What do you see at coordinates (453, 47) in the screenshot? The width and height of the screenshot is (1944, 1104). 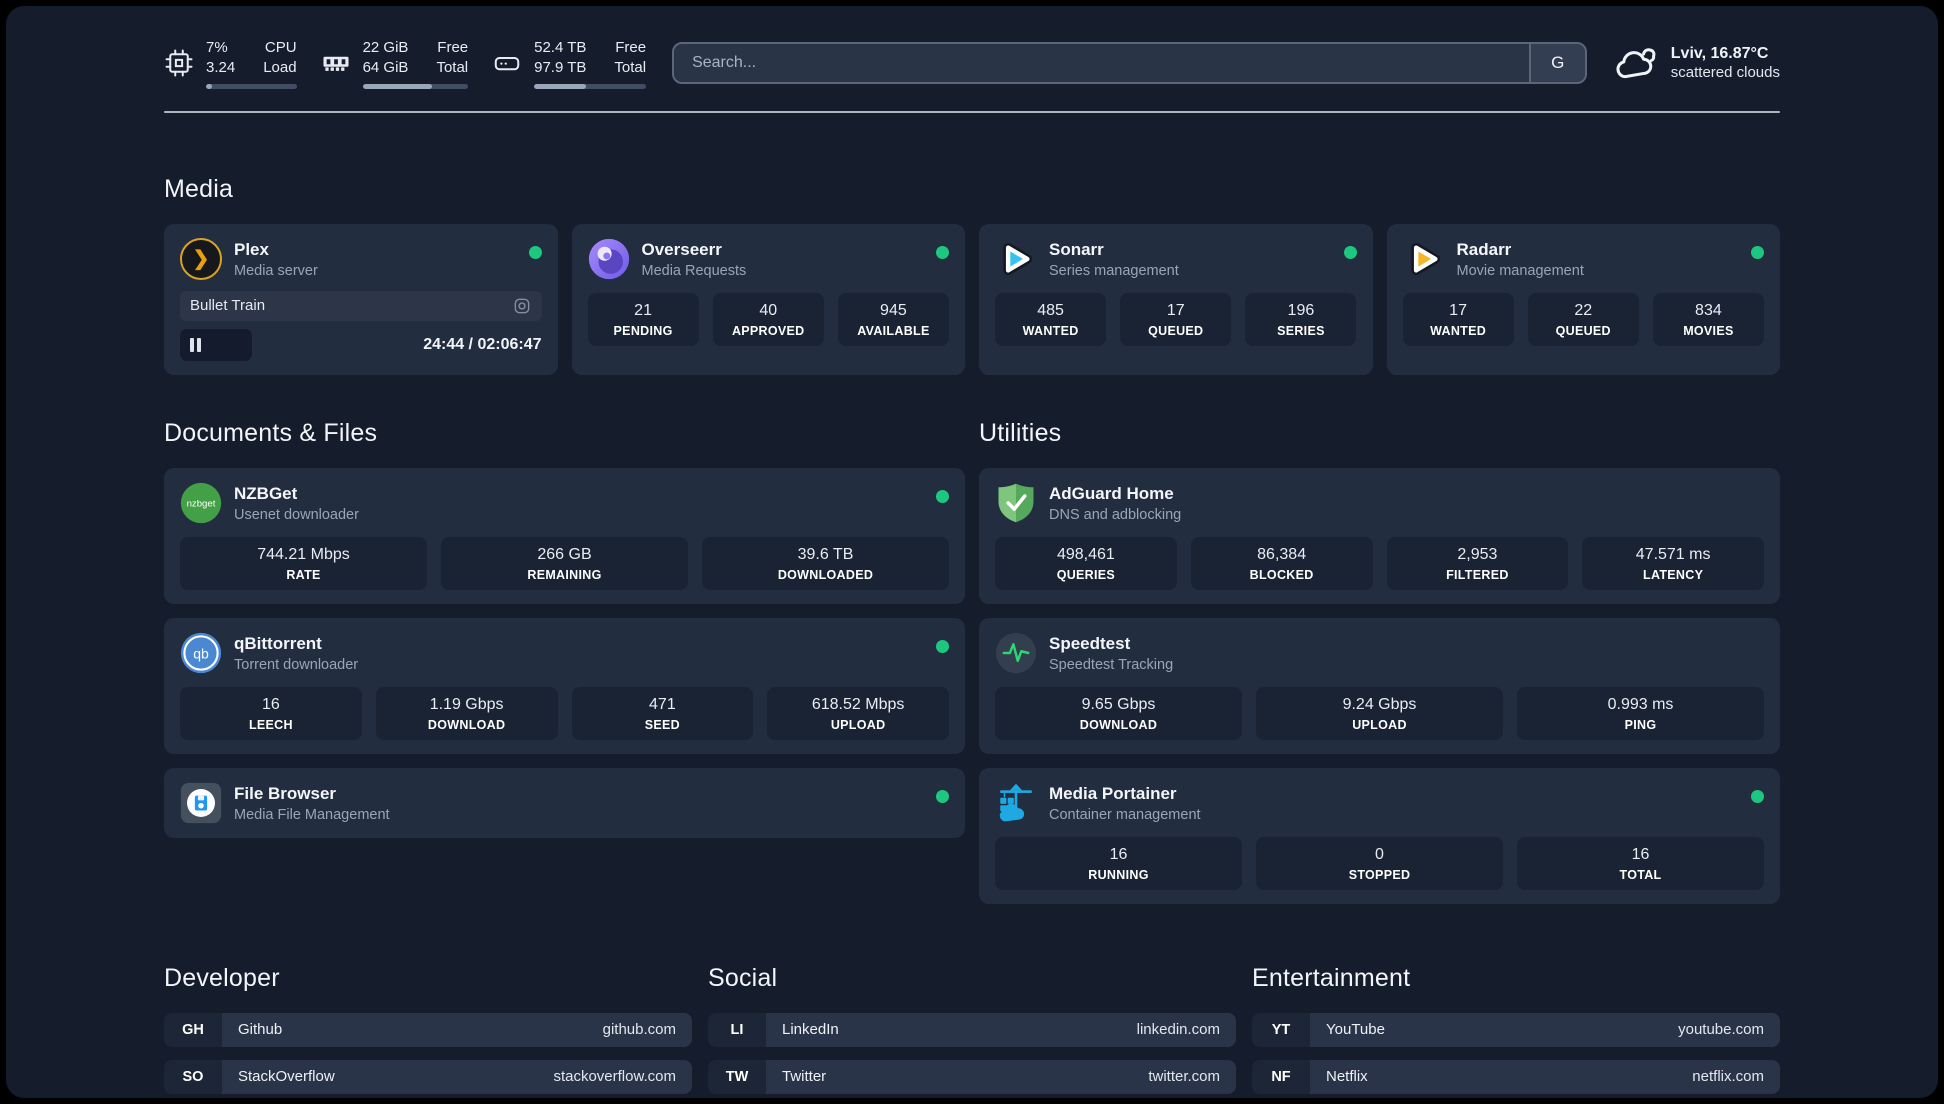 I see `ram-free-label: Free` at bounding box center [453, 47].